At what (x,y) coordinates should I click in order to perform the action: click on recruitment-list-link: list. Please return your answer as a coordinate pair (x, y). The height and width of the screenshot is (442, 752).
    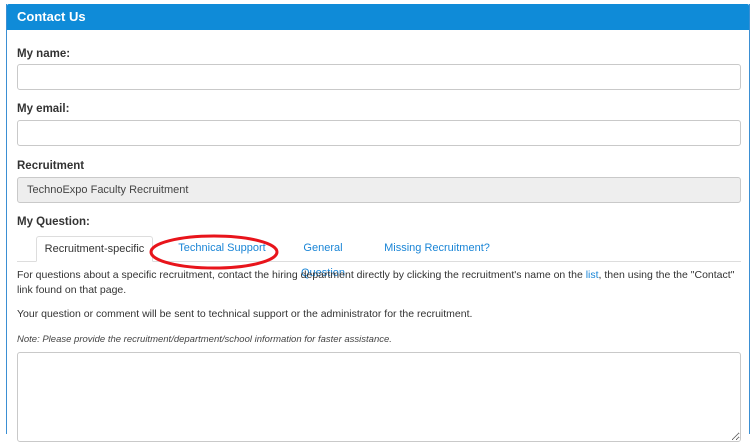
    Looking at the image, I should click on (592, 275).